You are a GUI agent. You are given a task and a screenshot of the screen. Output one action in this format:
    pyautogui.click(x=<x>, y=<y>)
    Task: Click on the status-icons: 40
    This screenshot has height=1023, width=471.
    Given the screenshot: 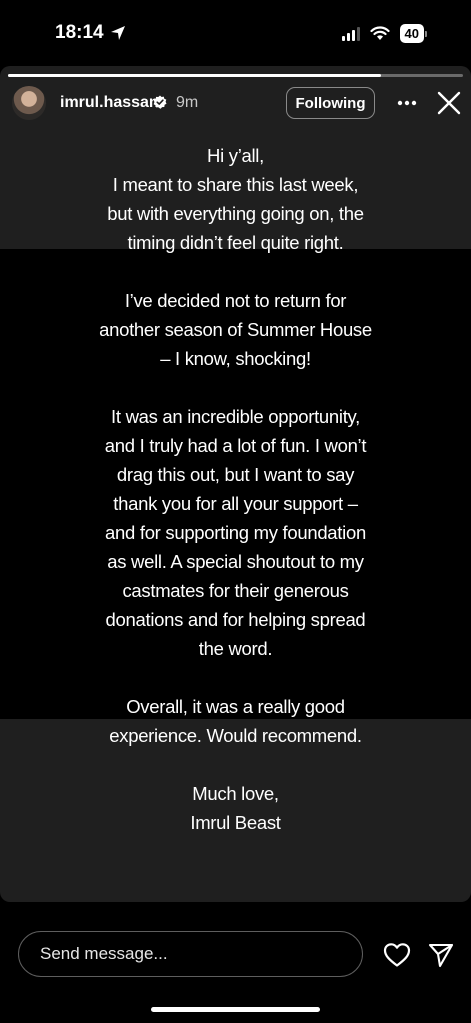 What is the action you would take?
    pyautogui.click(x=384, y=33)
    